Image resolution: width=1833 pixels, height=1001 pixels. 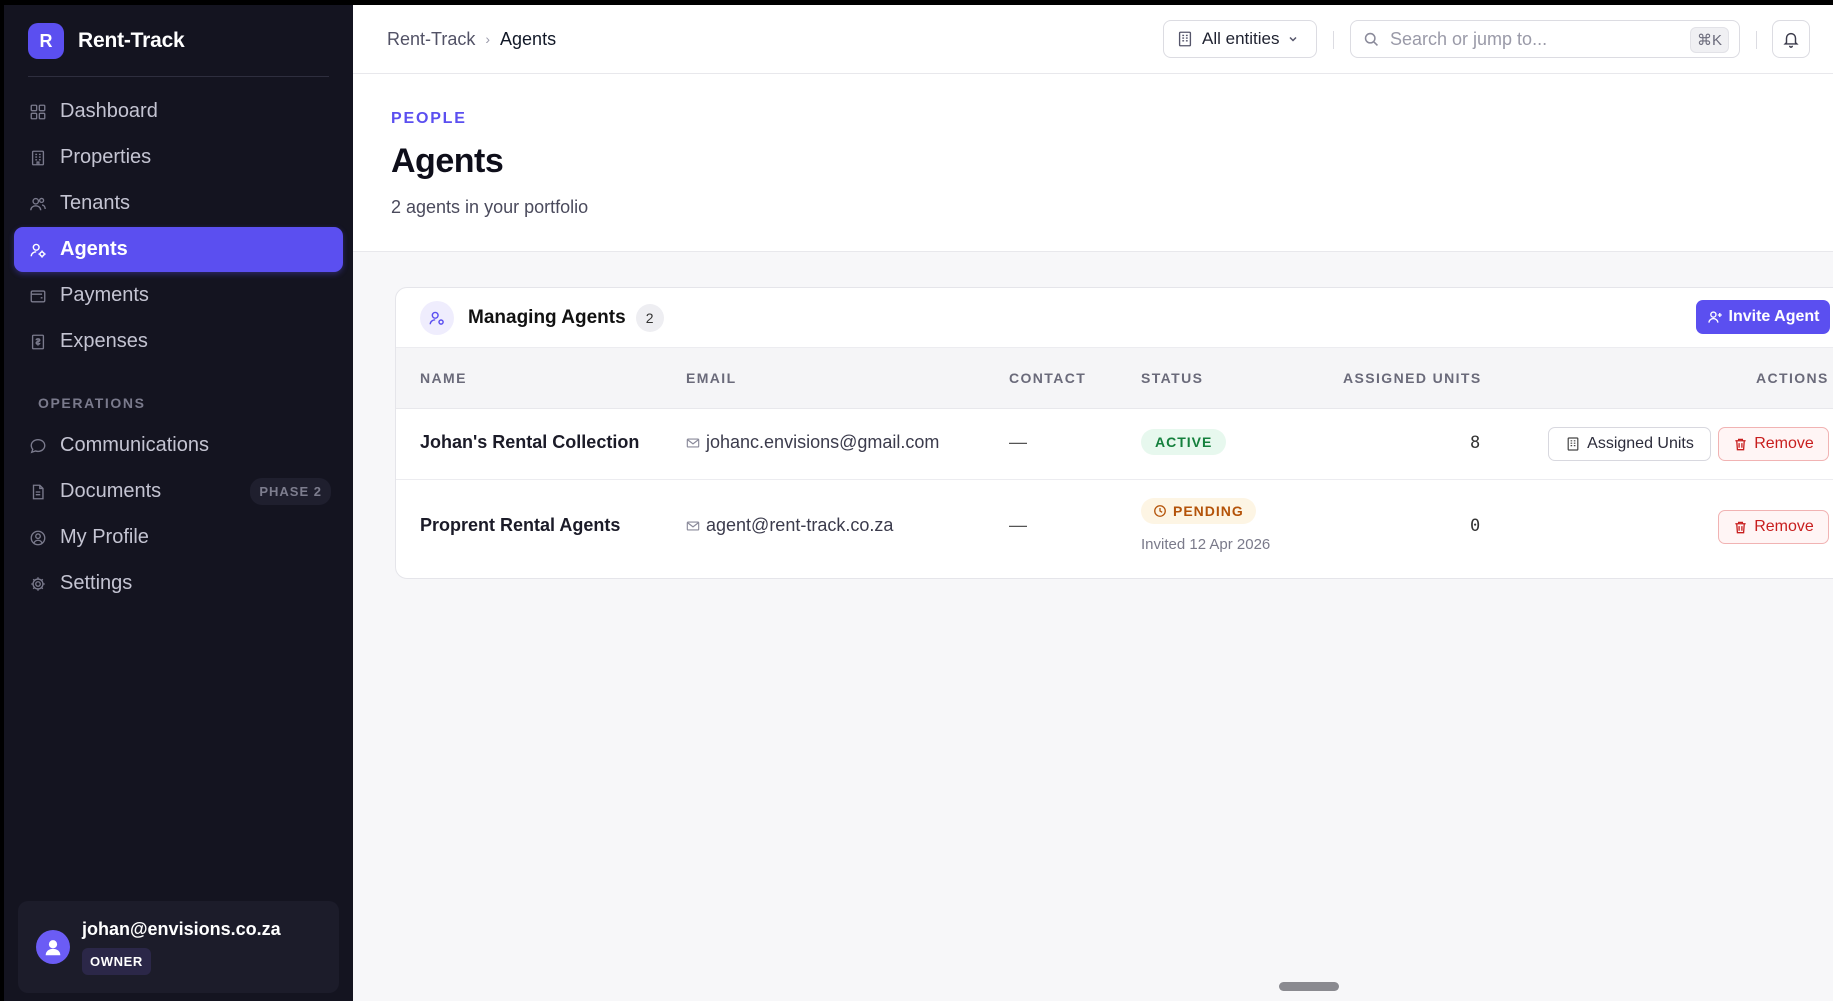 What do you see at coordinates (178, 203) in the screenshot?
I see `sidebar-item-tenants: Tenants` at bounding box center [178, 203].